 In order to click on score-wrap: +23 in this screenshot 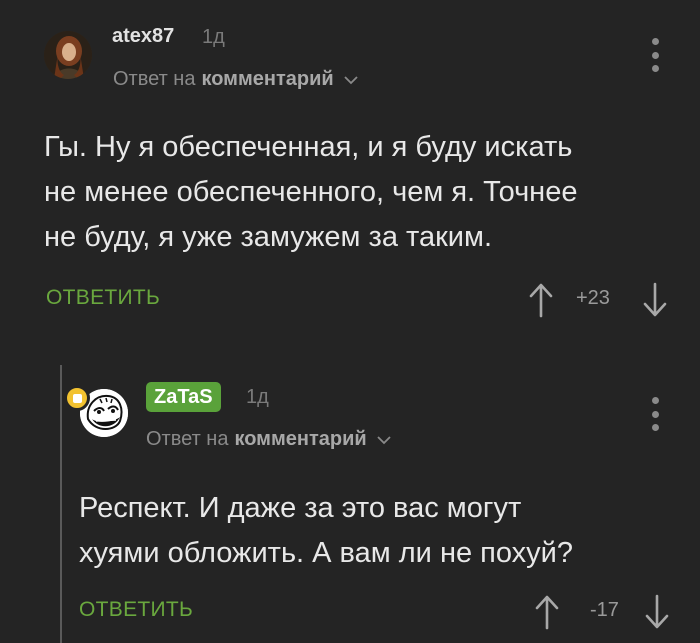, I will do `click(593, 298)`.